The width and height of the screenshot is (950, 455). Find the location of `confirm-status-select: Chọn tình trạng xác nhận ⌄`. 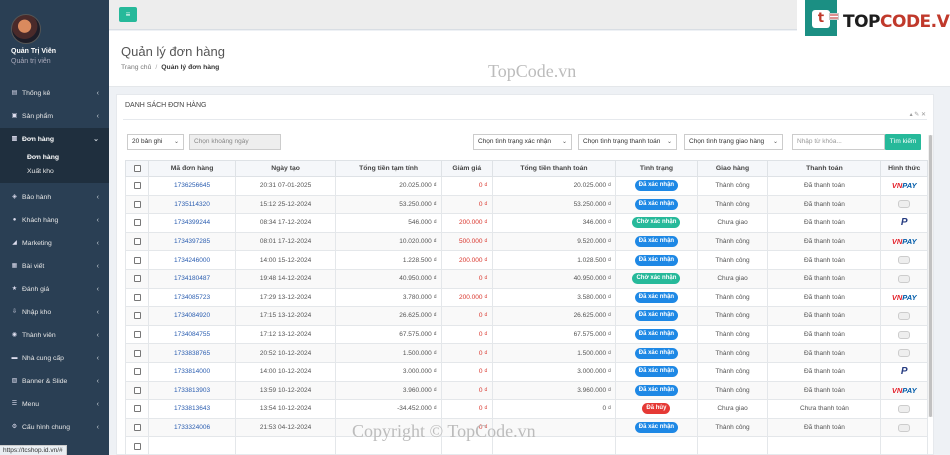

confirm-status-select: Chọn tình trạng xác nhận ⌄ is located at coordinates (522, 142).